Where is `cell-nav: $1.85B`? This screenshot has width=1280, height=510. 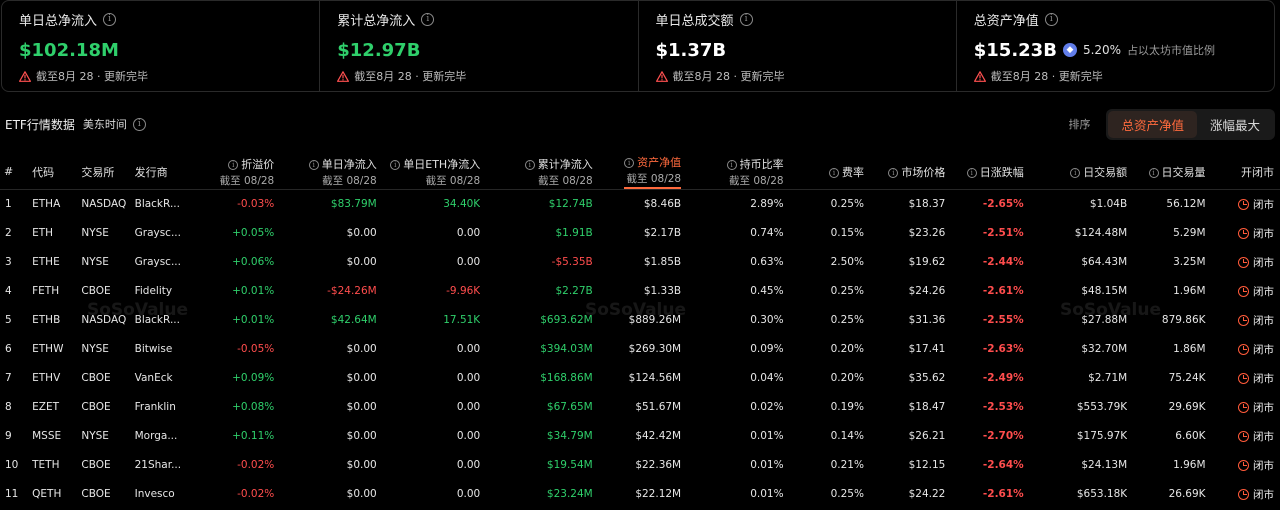
cell-nav: $1.85B is located at coordinates (662, 262).